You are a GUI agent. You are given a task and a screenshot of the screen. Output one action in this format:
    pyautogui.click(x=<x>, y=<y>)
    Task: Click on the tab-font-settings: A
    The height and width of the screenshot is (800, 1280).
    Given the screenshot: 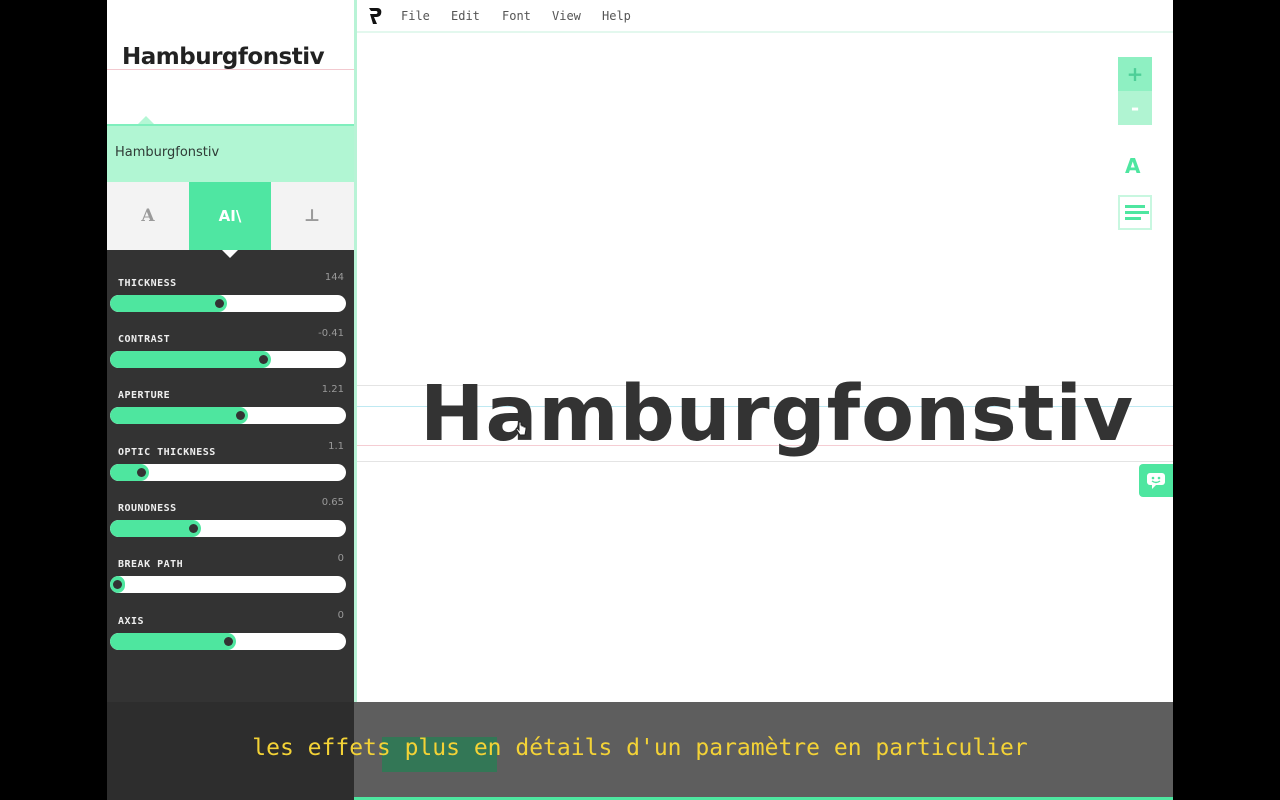 What is the action you would take?
    pyautogui.click(x=148, y=216)
    